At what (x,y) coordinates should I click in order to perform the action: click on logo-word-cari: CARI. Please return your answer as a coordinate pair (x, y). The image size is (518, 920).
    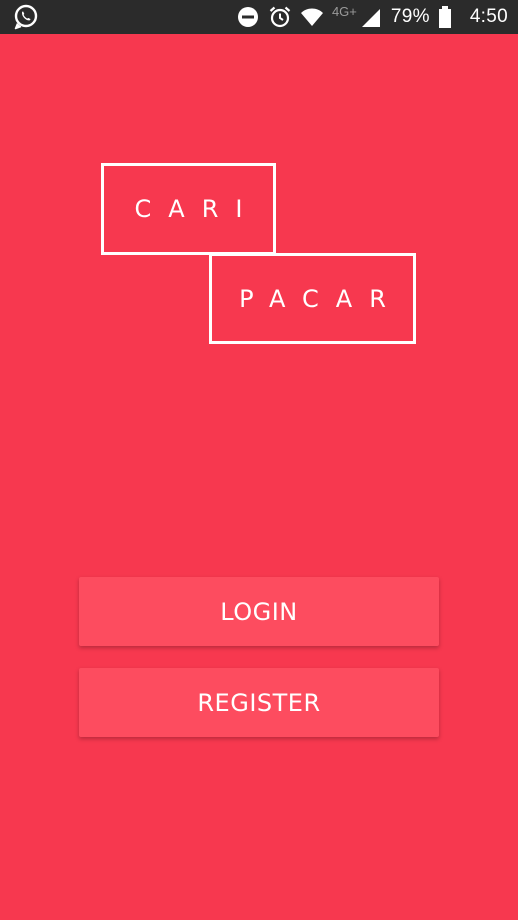
    Looking at the image, I should click on (188, 209).